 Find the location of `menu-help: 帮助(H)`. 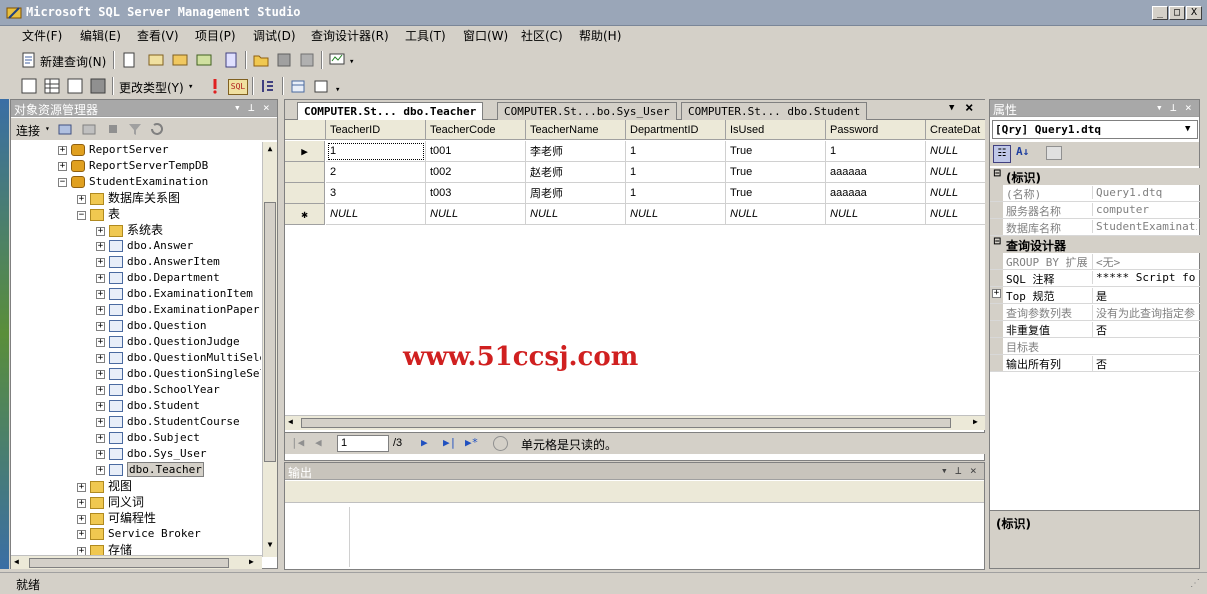

menu-help: 帮助(H) is located at coordinates (600, 36).